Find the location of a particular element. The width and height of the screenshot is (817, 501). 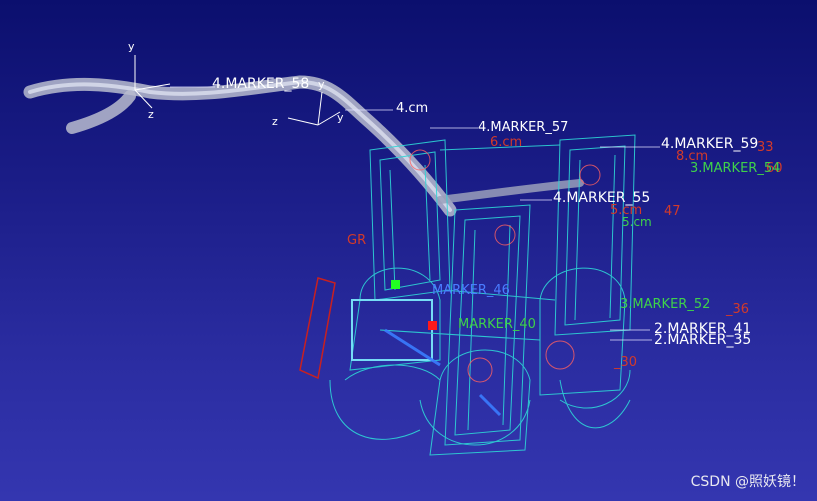

force-arrow is located at coordinates (317, 328).